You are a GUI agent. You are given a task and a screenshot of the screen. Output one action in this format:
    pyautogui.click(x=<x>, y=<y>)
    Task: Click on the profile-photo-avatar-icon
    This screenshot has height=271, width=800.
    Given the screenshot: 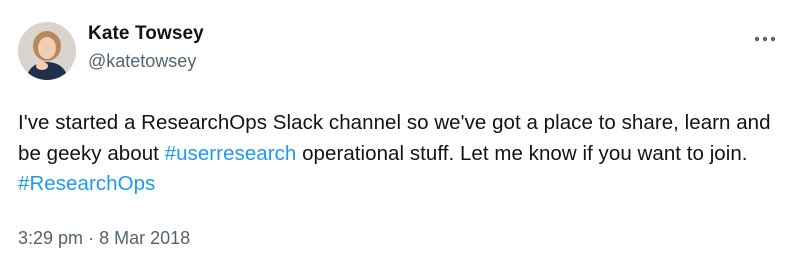 What is the action you would take?
    pyautogui.click(x=47, y=51)
    